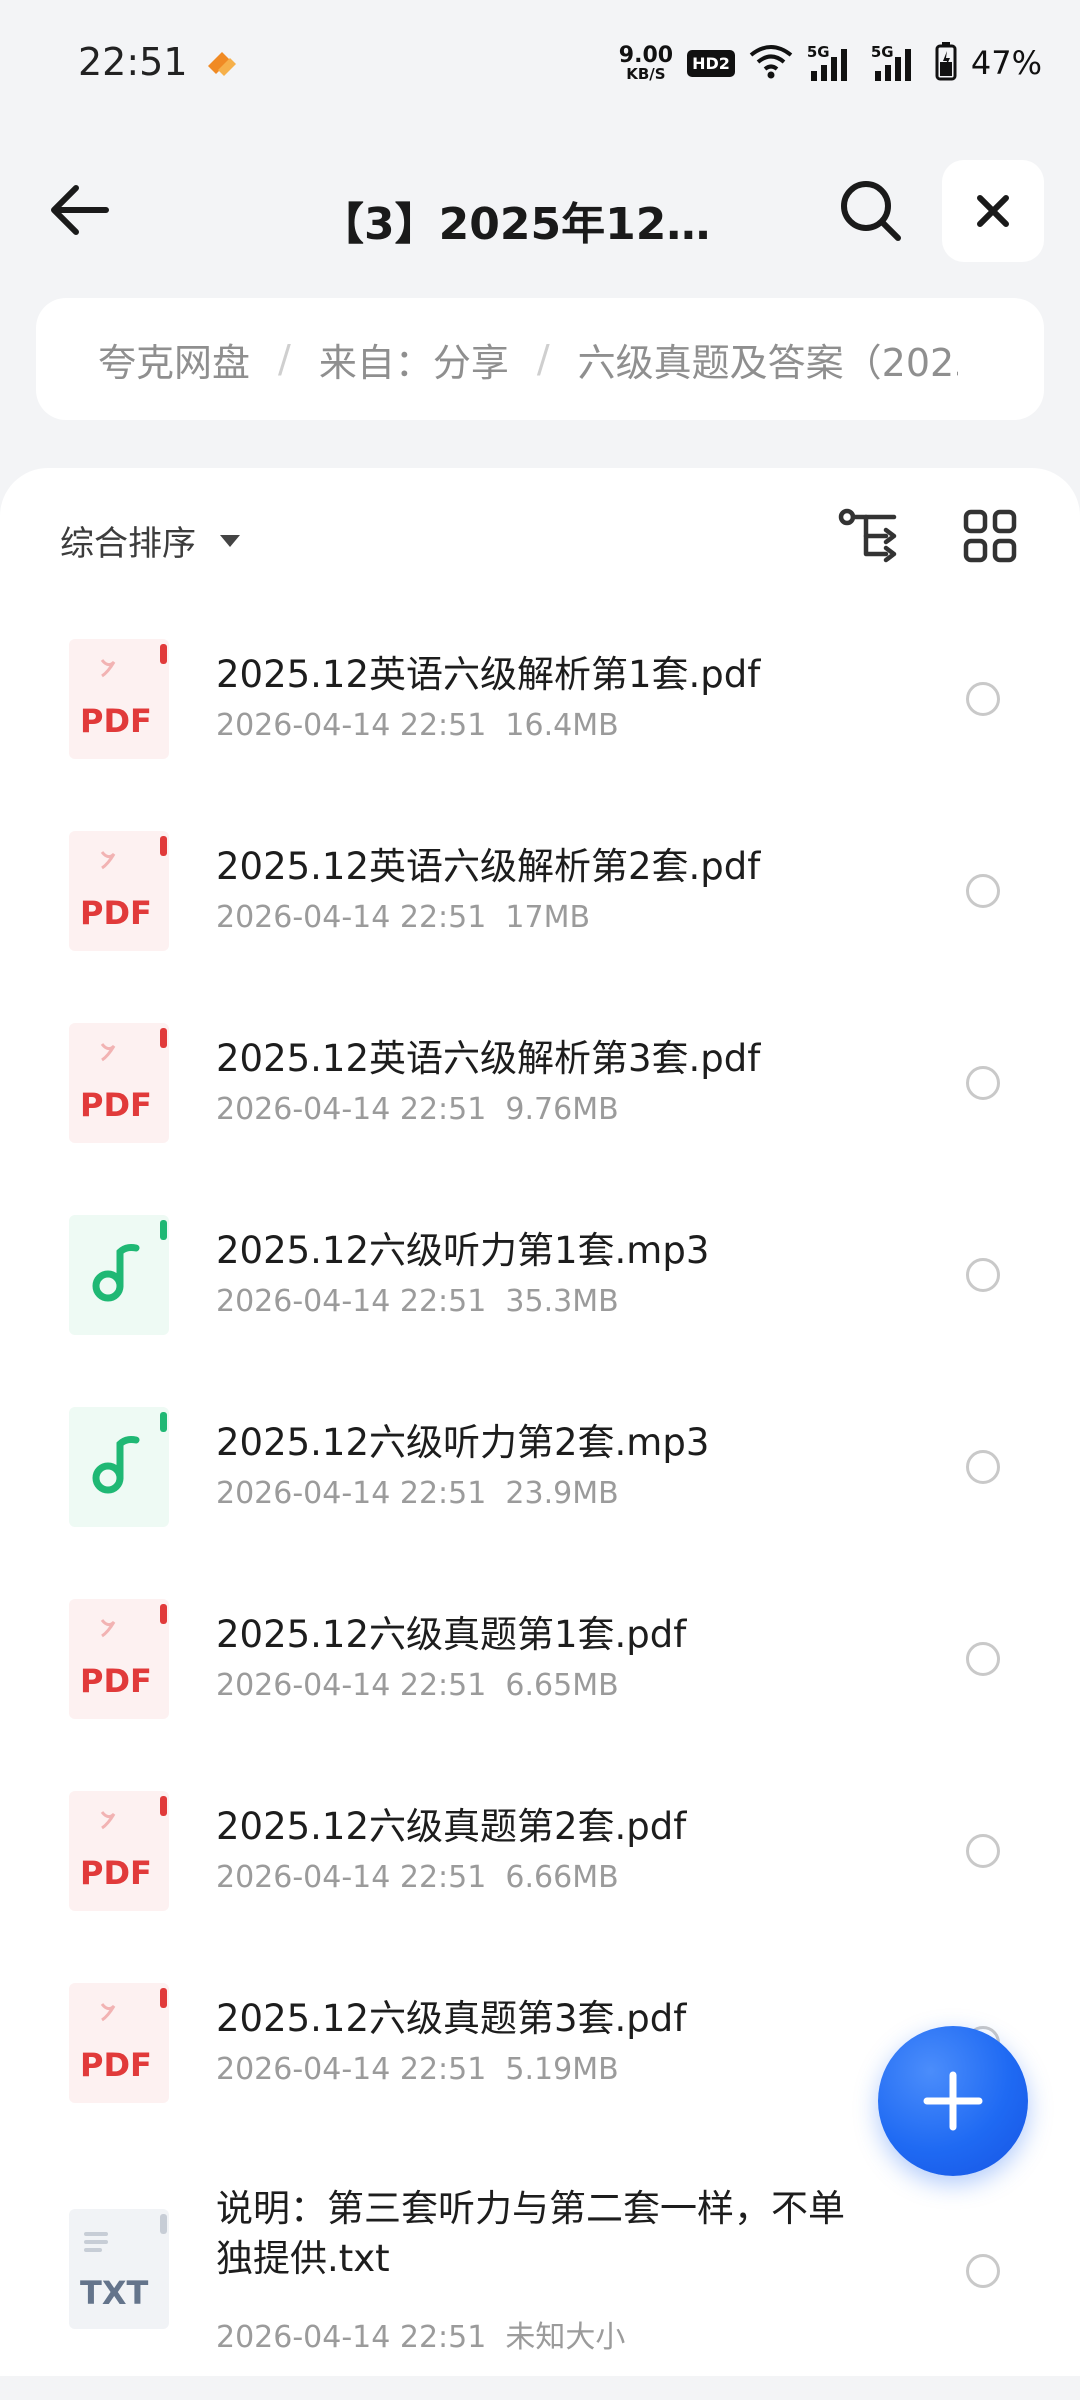  Describe the element at coordinates (451, 1826) in the screenshot. I see `file-name: 2025.12六级真题第2套.pdf` at that location.